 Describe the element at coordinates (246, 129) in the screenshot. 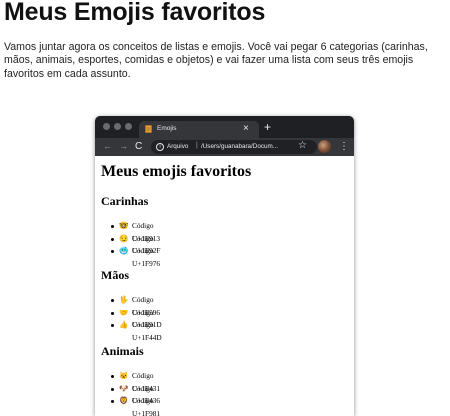

I see `close-icon: ×` at that location.